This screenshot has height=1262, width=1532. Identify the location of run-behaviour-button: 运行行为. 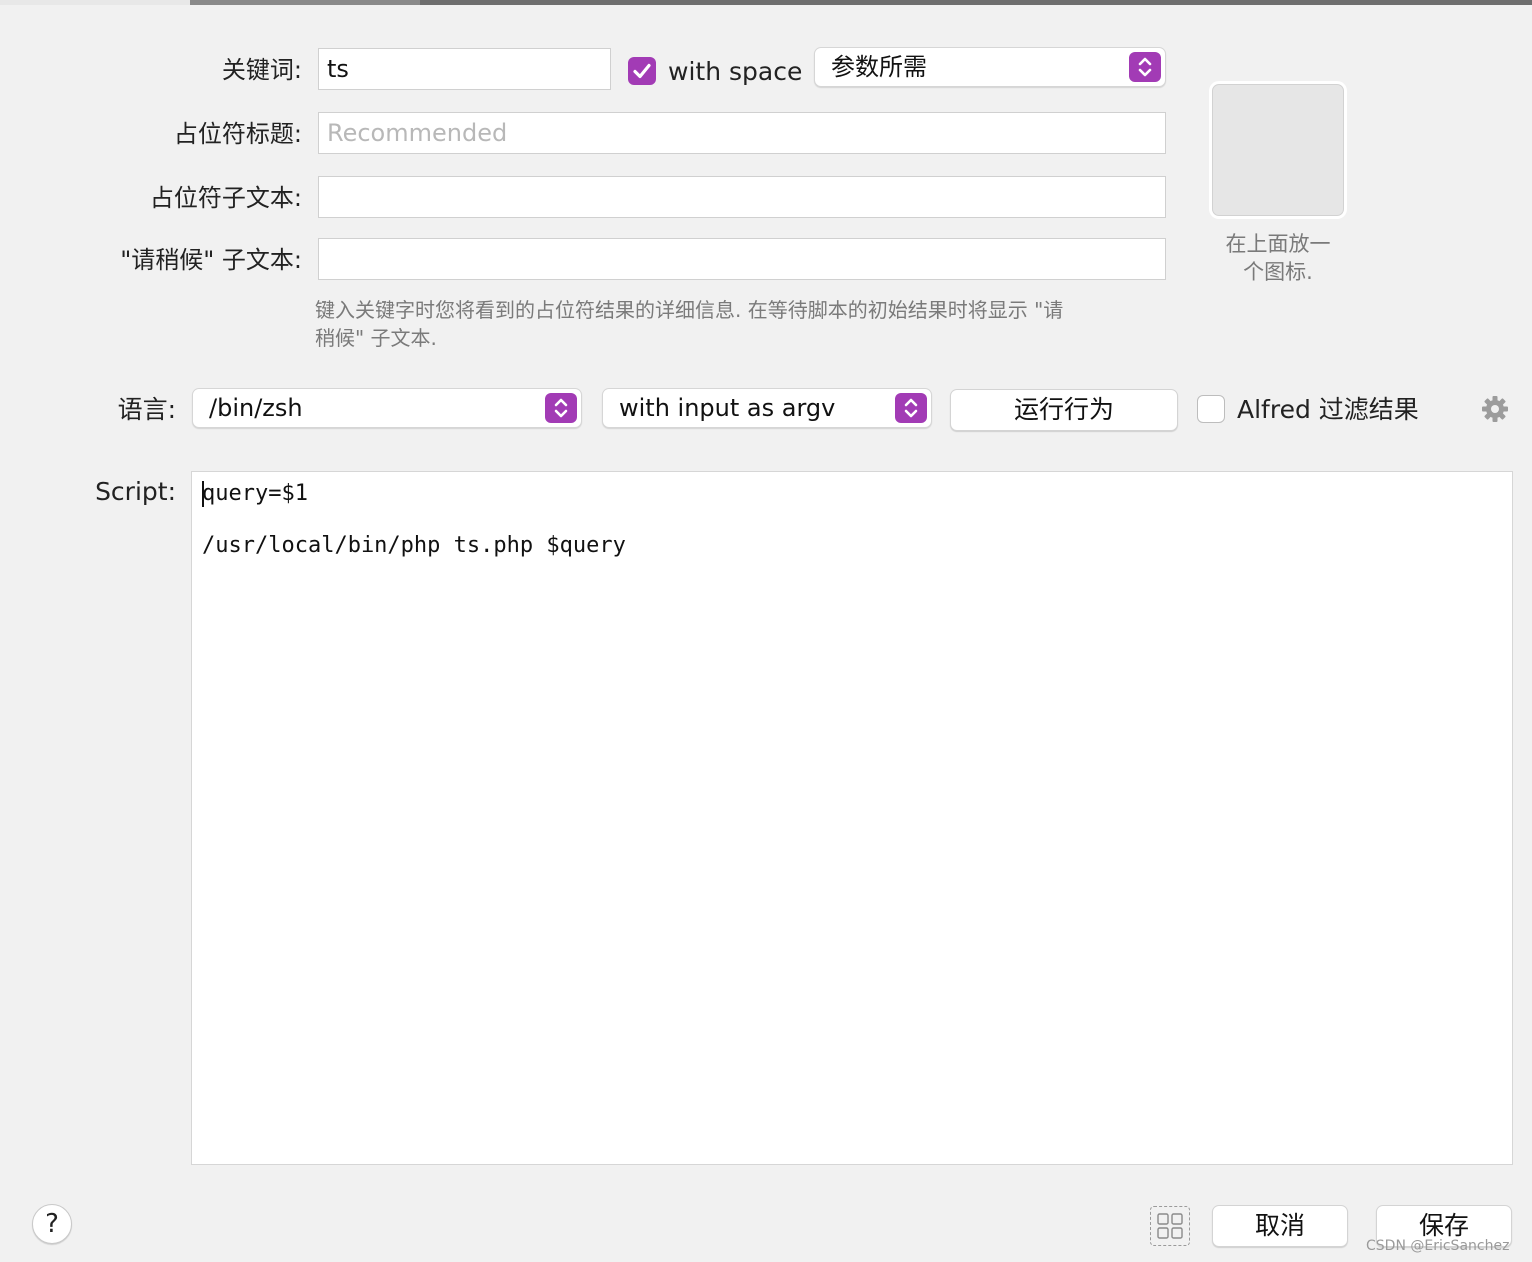
(1064, 410).